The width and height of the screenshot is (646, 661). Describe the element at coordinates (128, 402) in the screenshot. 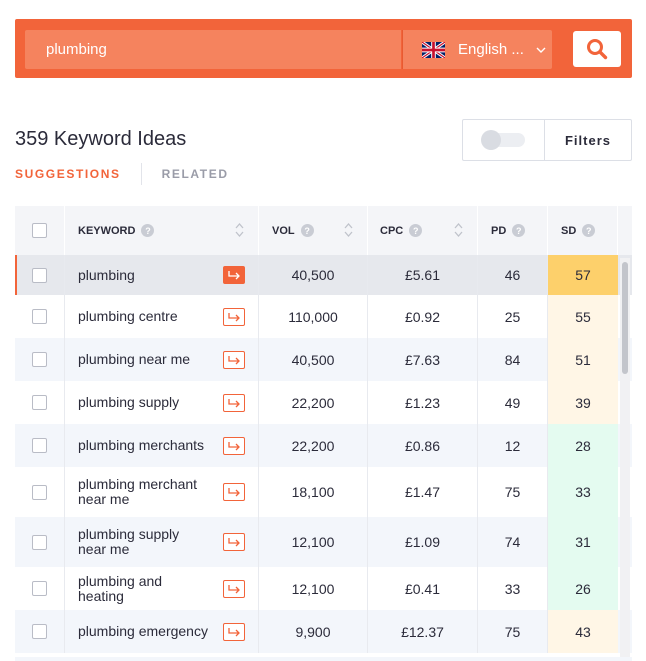

I see `keyword-text: plumbing supply` at that location.